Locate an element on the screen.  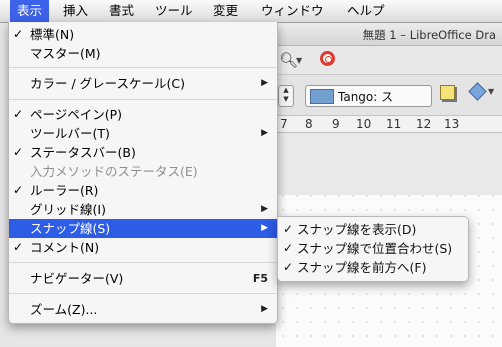
menu-help: ヘルプ is located at coordinates (366, 11).